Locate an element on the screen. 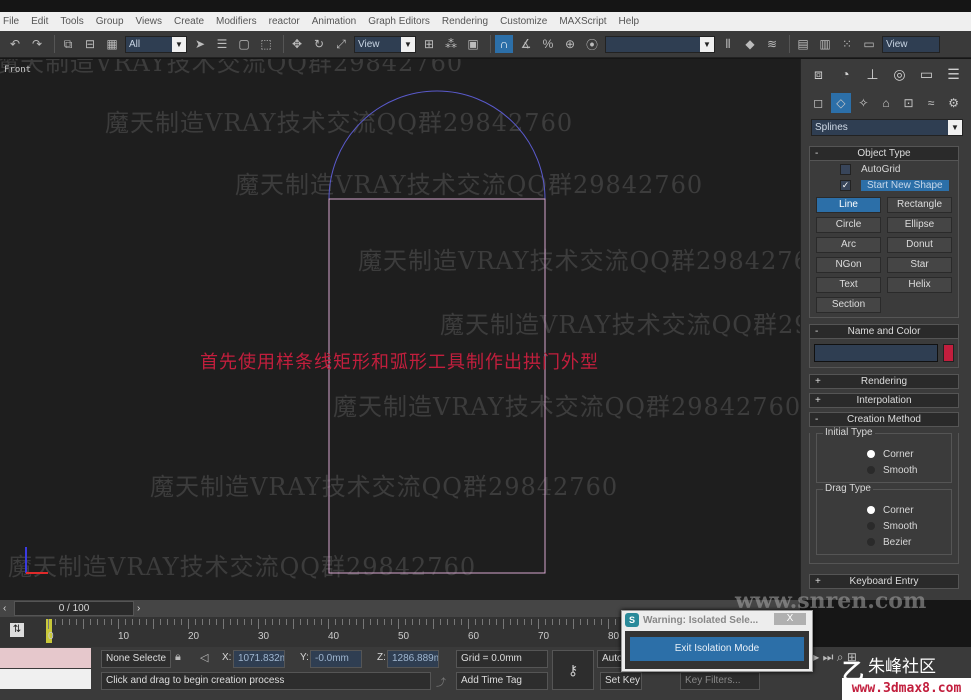  lock-selection-icon: 🔒︎ is located at coordinates (178, 657).